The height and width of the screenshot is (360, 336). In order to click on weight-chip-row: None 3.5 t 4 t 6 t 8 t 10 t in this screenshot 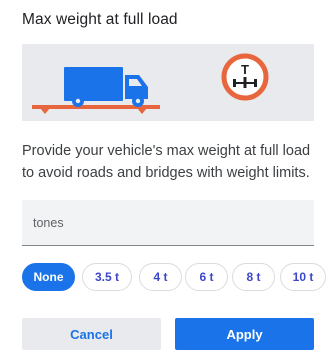, I will do `click(179, 278)`.